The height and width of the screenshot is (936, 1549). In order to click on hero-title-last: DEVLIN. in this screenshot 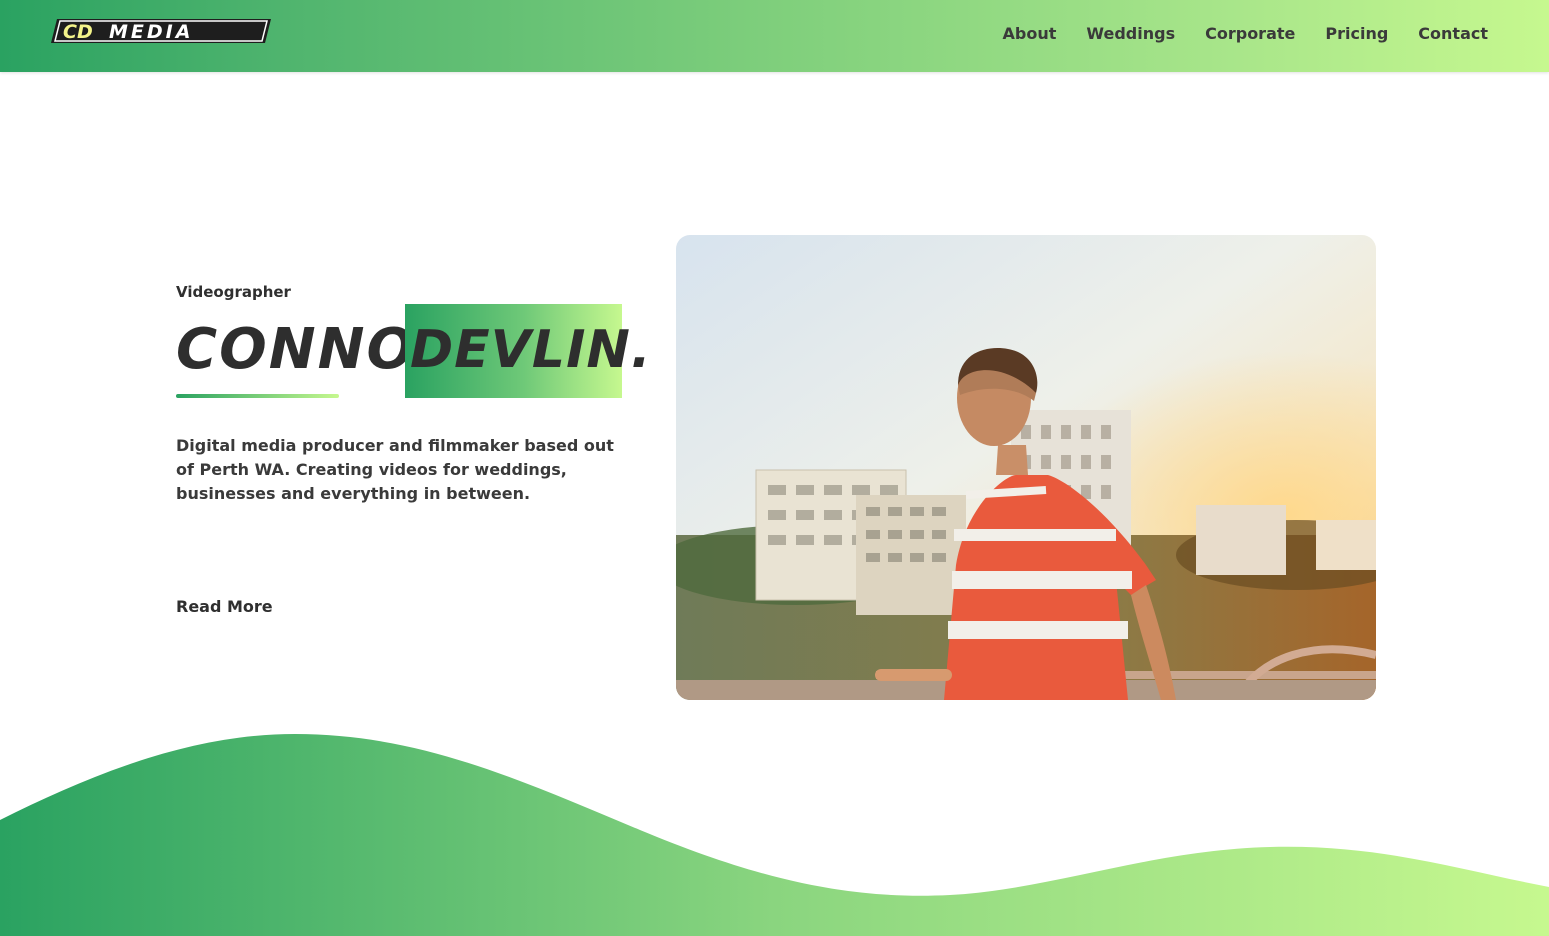, I will do `click(531, 350)`.